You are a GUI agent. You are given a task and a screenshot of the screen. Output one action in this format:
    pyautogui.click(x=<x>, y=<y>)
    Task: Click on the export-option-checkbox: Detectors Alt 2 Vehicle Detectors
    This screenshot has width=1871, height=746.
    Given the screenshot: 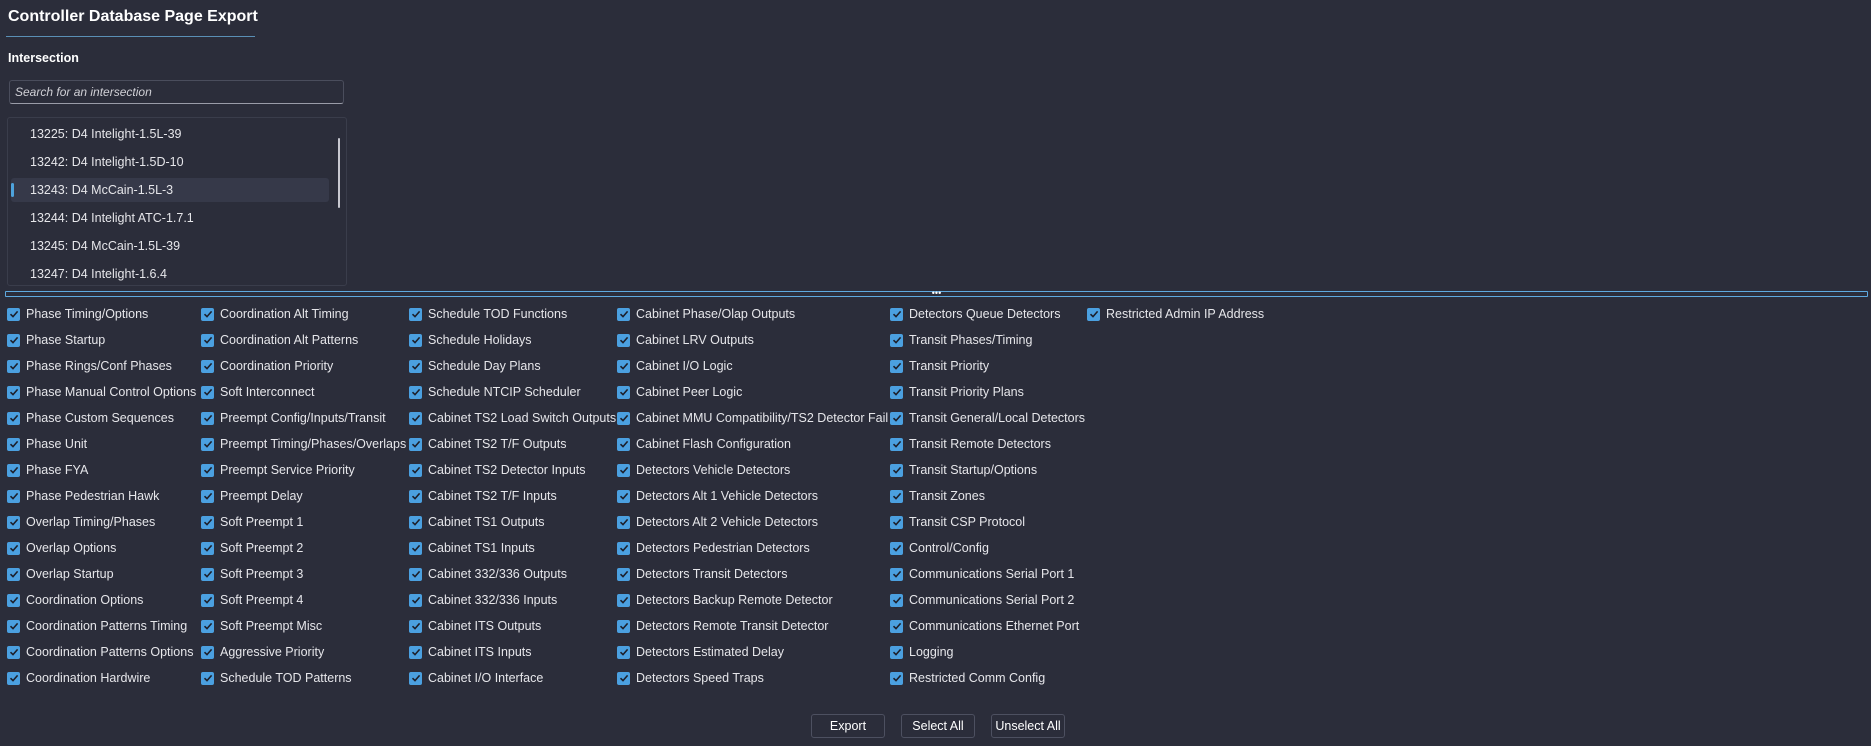 What is the action you would take?
    pyautogui.click(x=717, y=522)
    